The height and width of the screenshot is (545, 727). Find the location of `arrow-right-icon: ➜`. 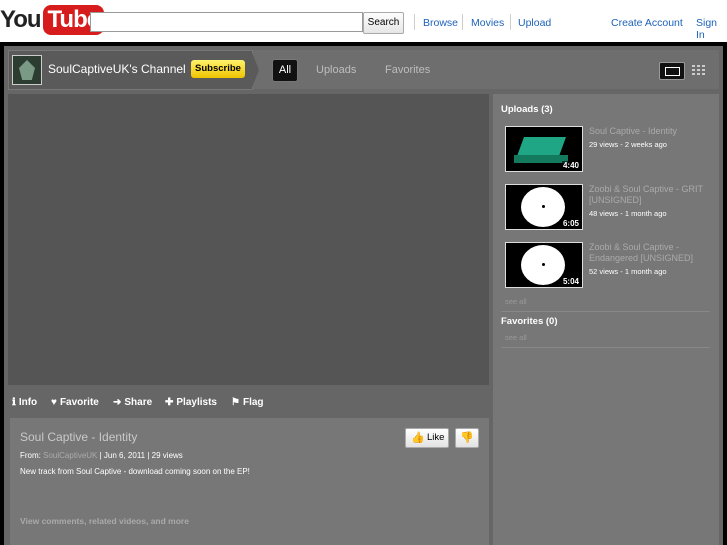

arrow-right-icon: ➜ is located at coordinates (117, 402).